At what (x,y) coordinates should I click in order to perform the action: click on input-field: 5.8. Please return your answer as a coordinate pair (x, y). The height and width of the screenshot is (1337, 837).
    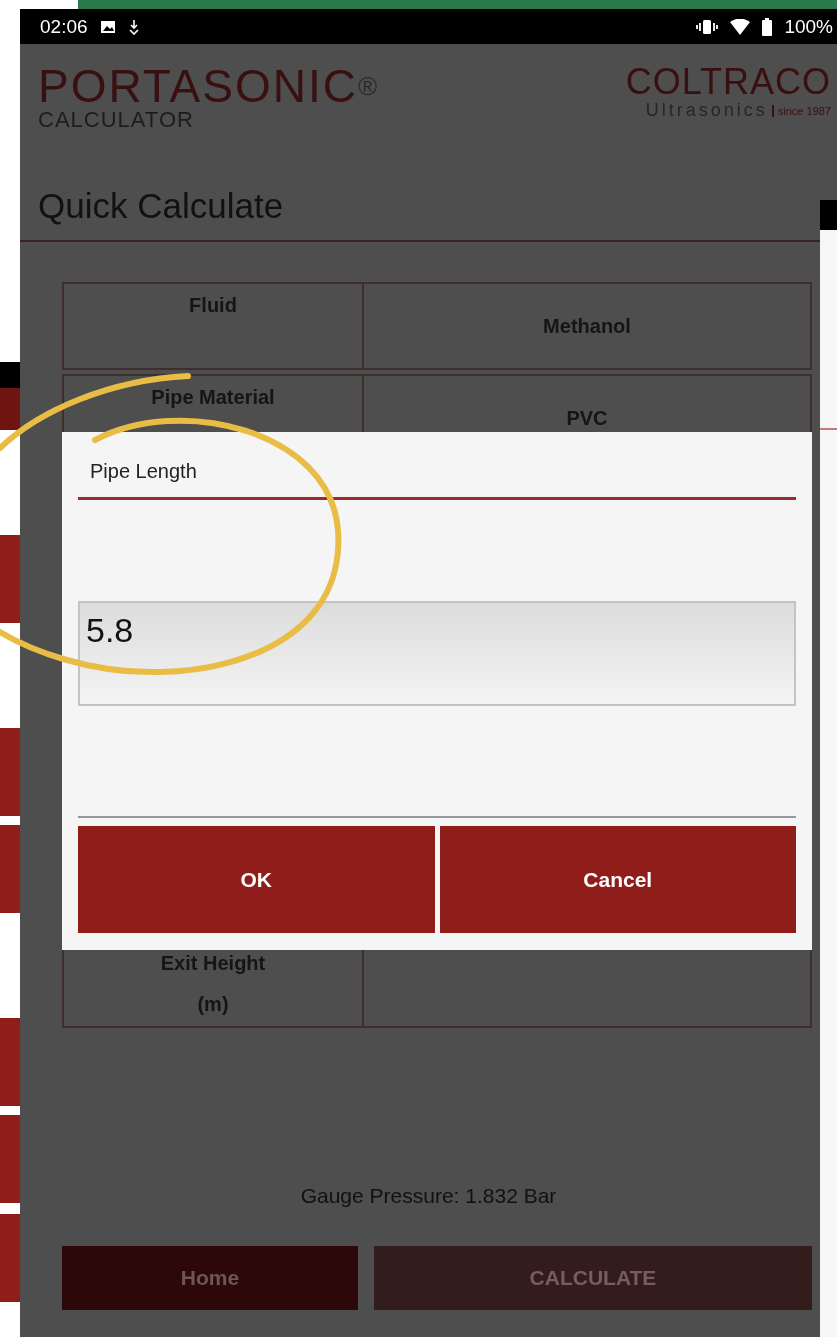
    Looking at the image, I should click on (437, 653).